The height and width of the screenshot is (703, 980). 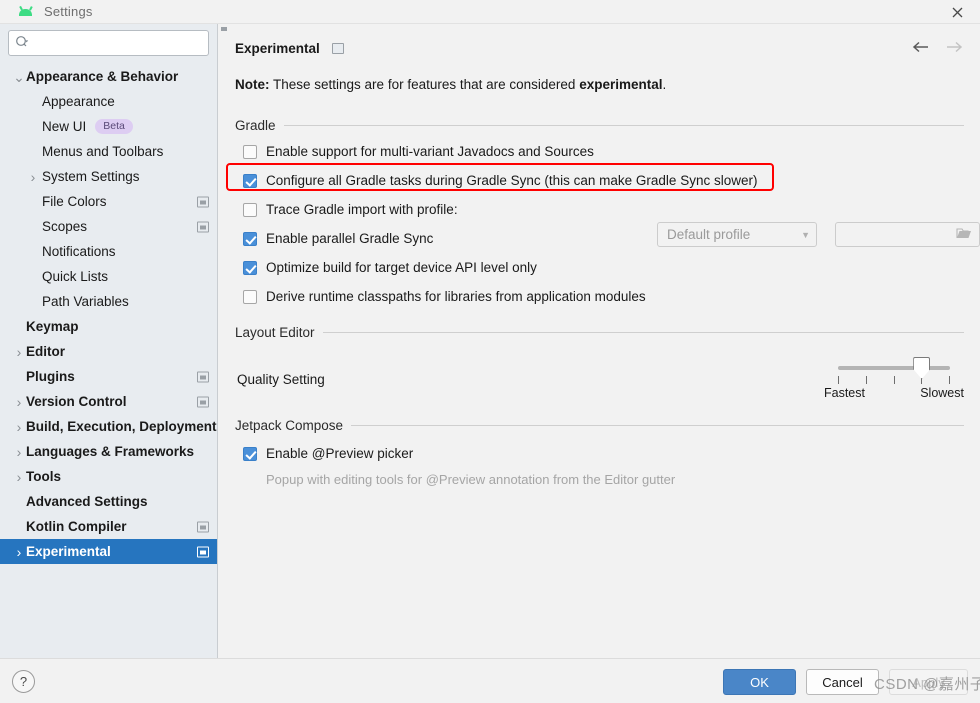 I want to click on sidebar-item-appearance: Appearance, so click(x=108, y=101).